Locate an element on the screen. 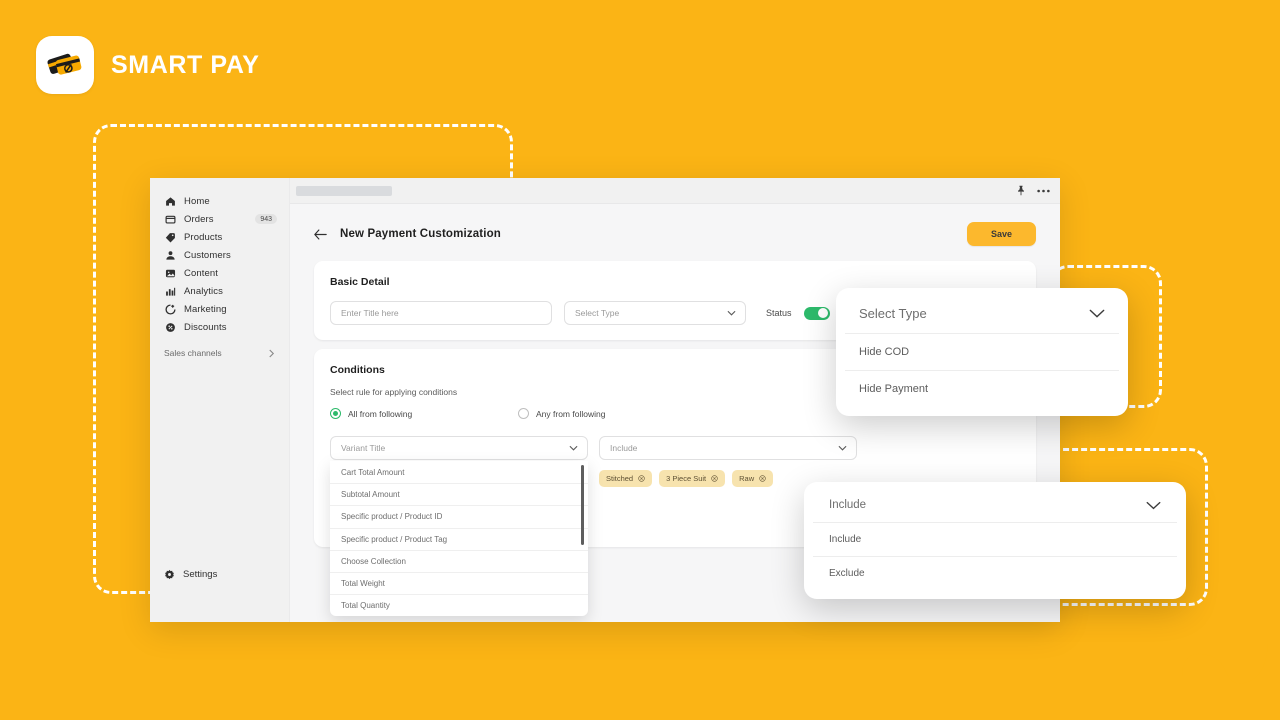  sidebar-item-label: Orders is located at coordinates (199, 219).